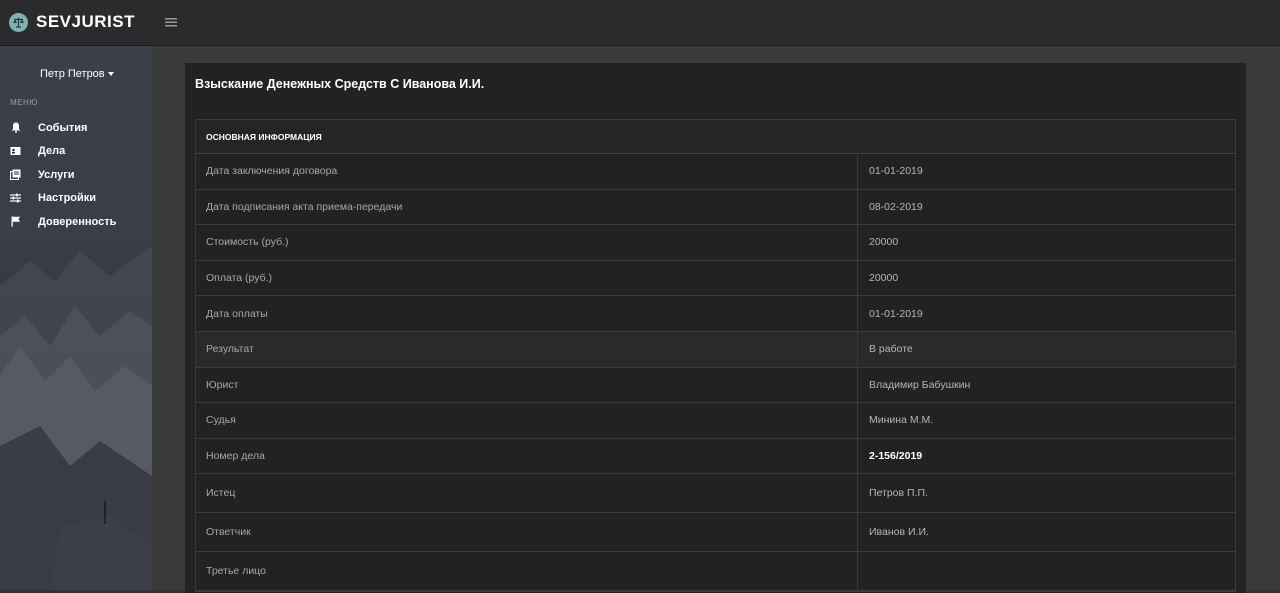 This screenshot has height=593, width=1280. What do you see at coordinates (15, 221) in the screenshot?
I see `flag-icon` at bounding box center [15, 221].